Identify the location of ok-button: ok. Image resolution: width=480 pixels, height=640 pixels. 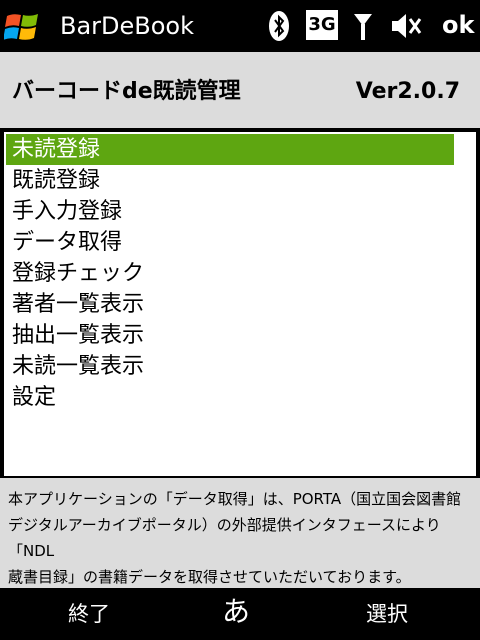
(458, 25).